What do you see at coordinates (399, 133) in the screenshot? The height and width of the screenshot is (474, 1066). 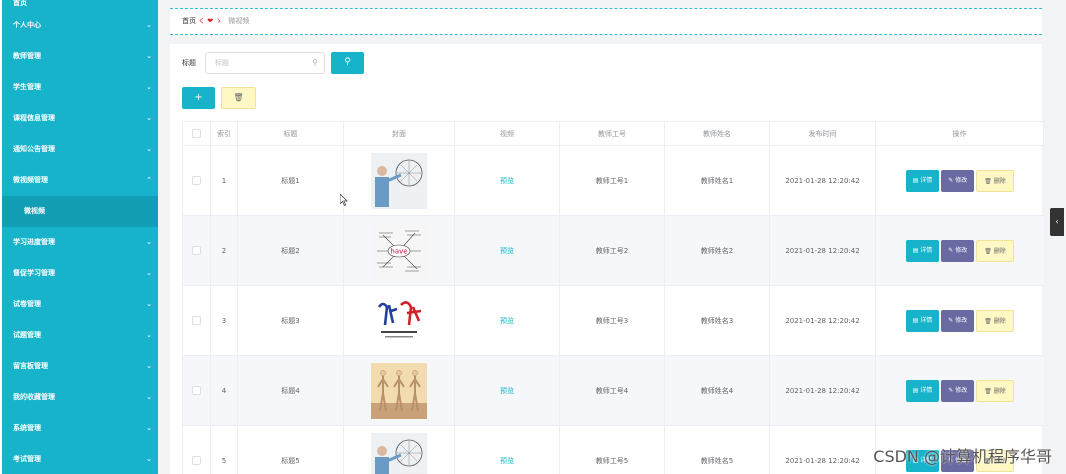 I see `table-header-cell: 封面` at bounding box center [399, 133].